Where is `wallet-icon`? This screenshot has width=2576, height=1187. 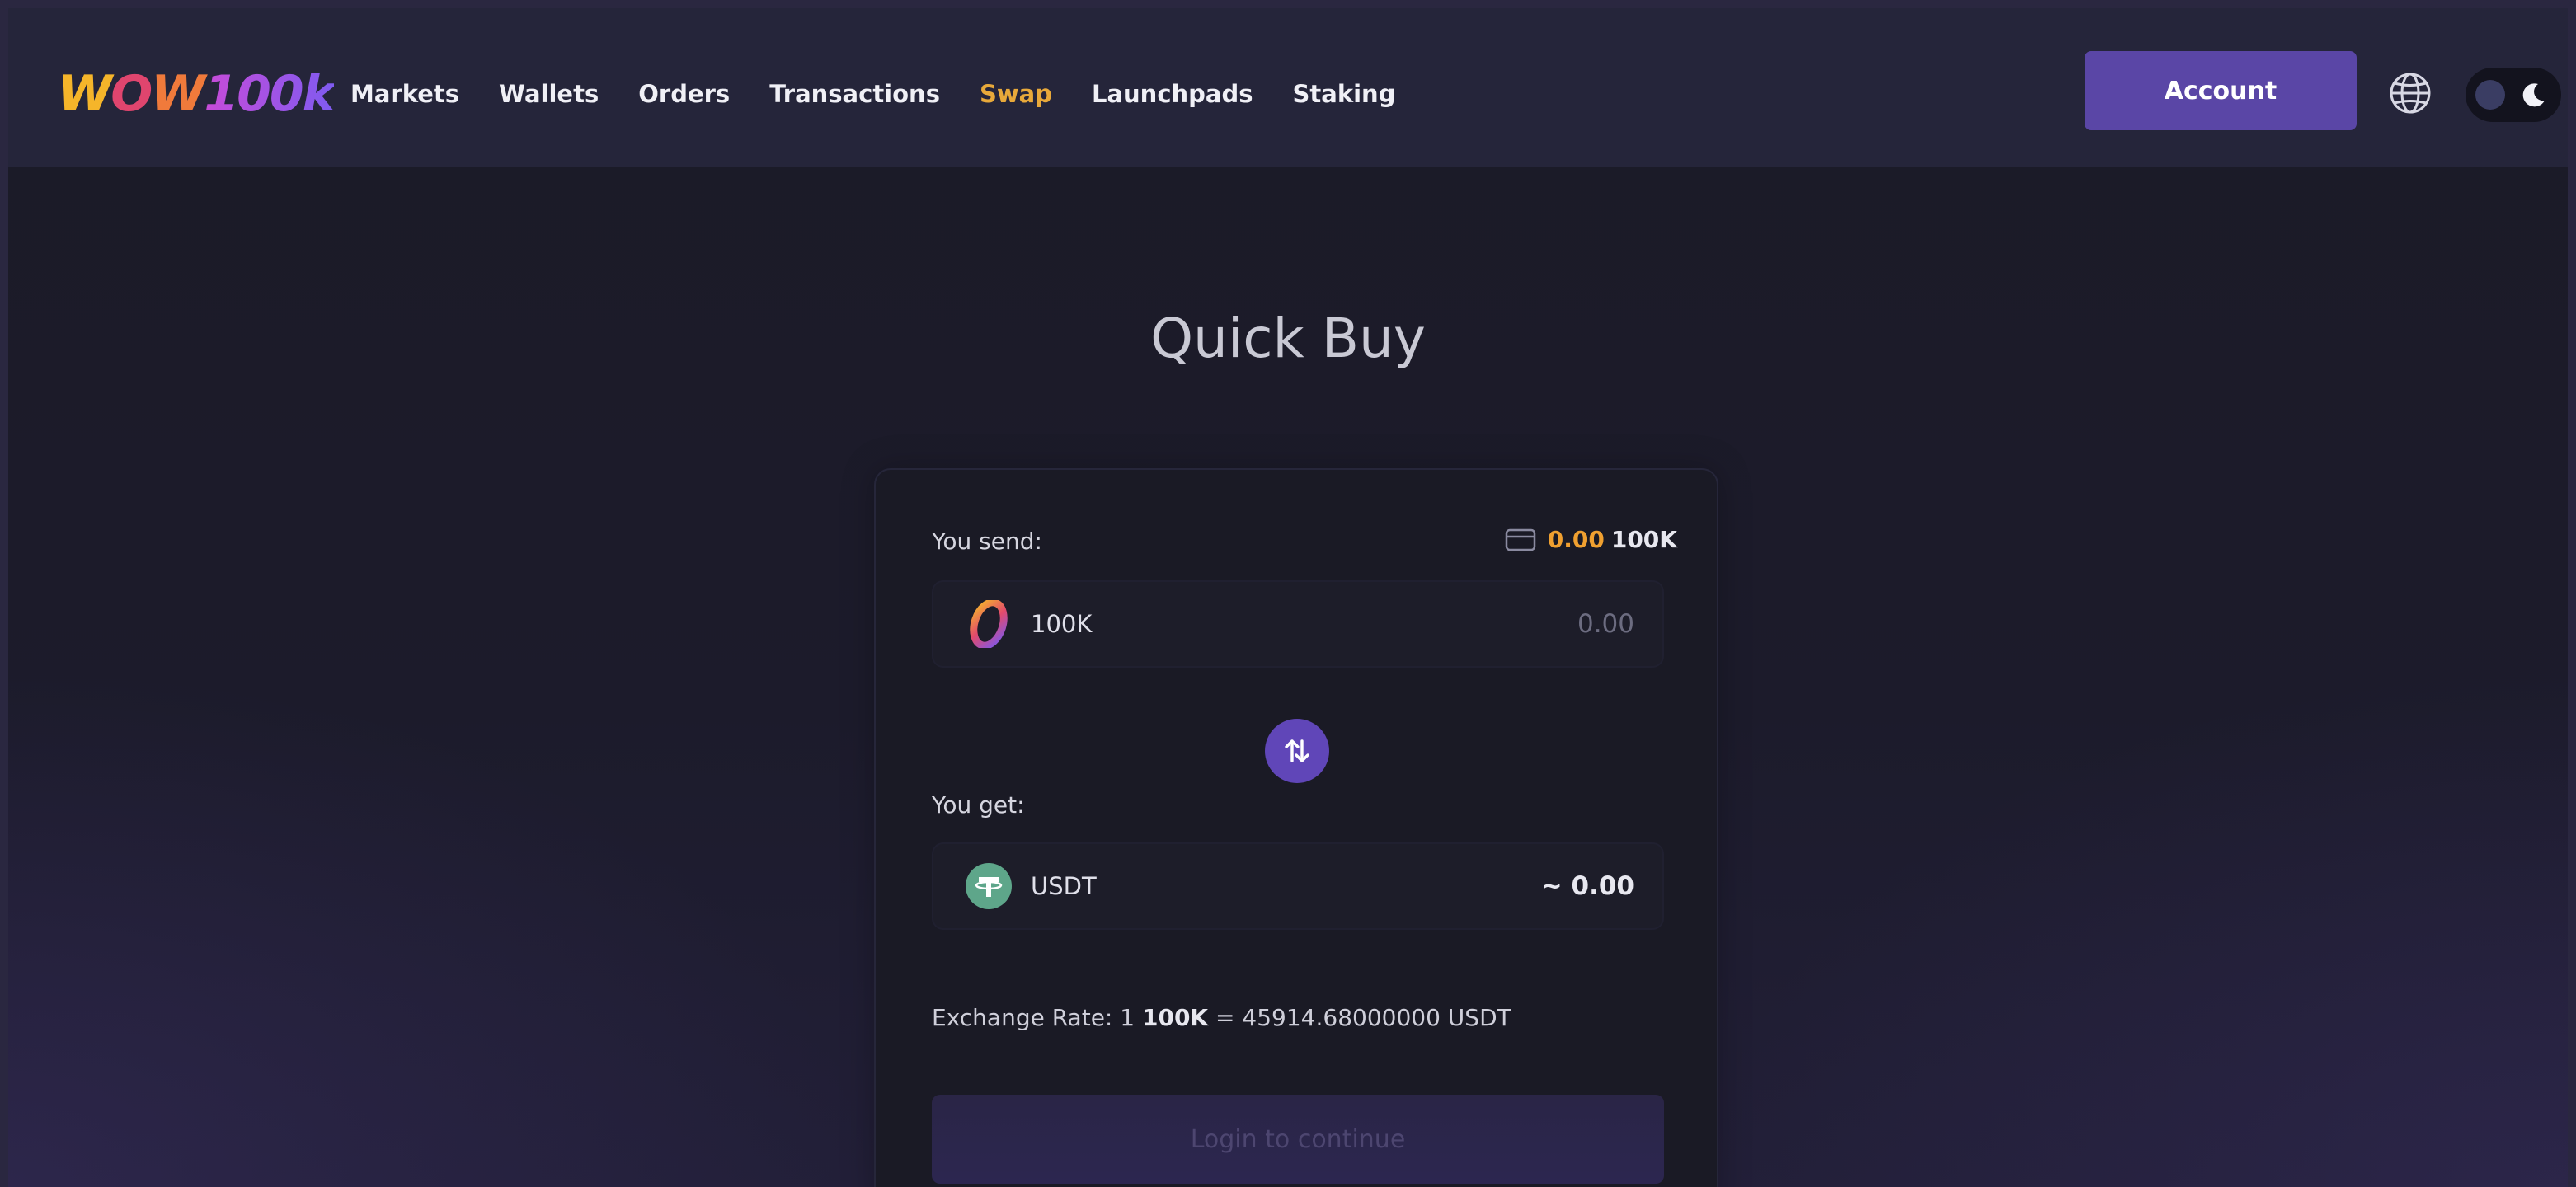
wallet-icon is located at coordinates (1520, 539).